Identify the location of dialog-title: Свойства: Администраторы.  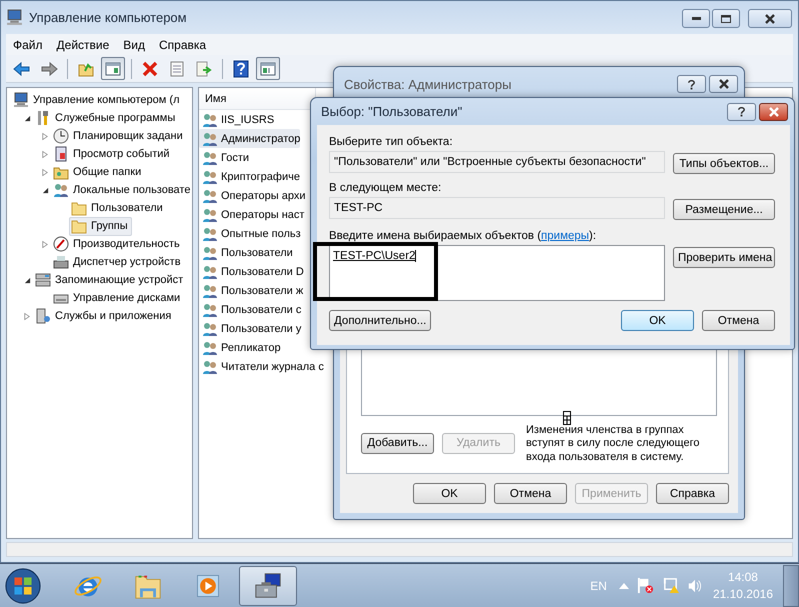
(428, 84).